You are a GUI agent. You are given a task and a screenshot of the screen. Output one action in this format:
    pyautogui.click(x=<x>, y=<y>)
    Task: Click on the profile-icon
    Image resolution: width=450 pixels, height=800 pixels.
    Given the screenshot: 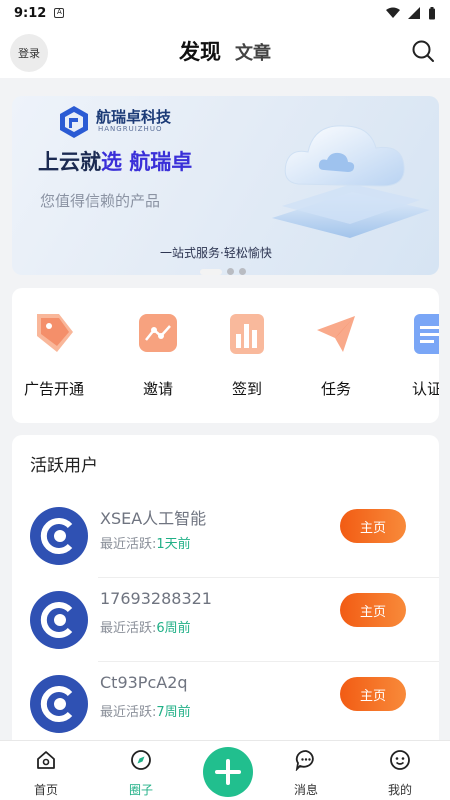 What is the action you would take?
    pyautogui.click(x=400, y=760)
    